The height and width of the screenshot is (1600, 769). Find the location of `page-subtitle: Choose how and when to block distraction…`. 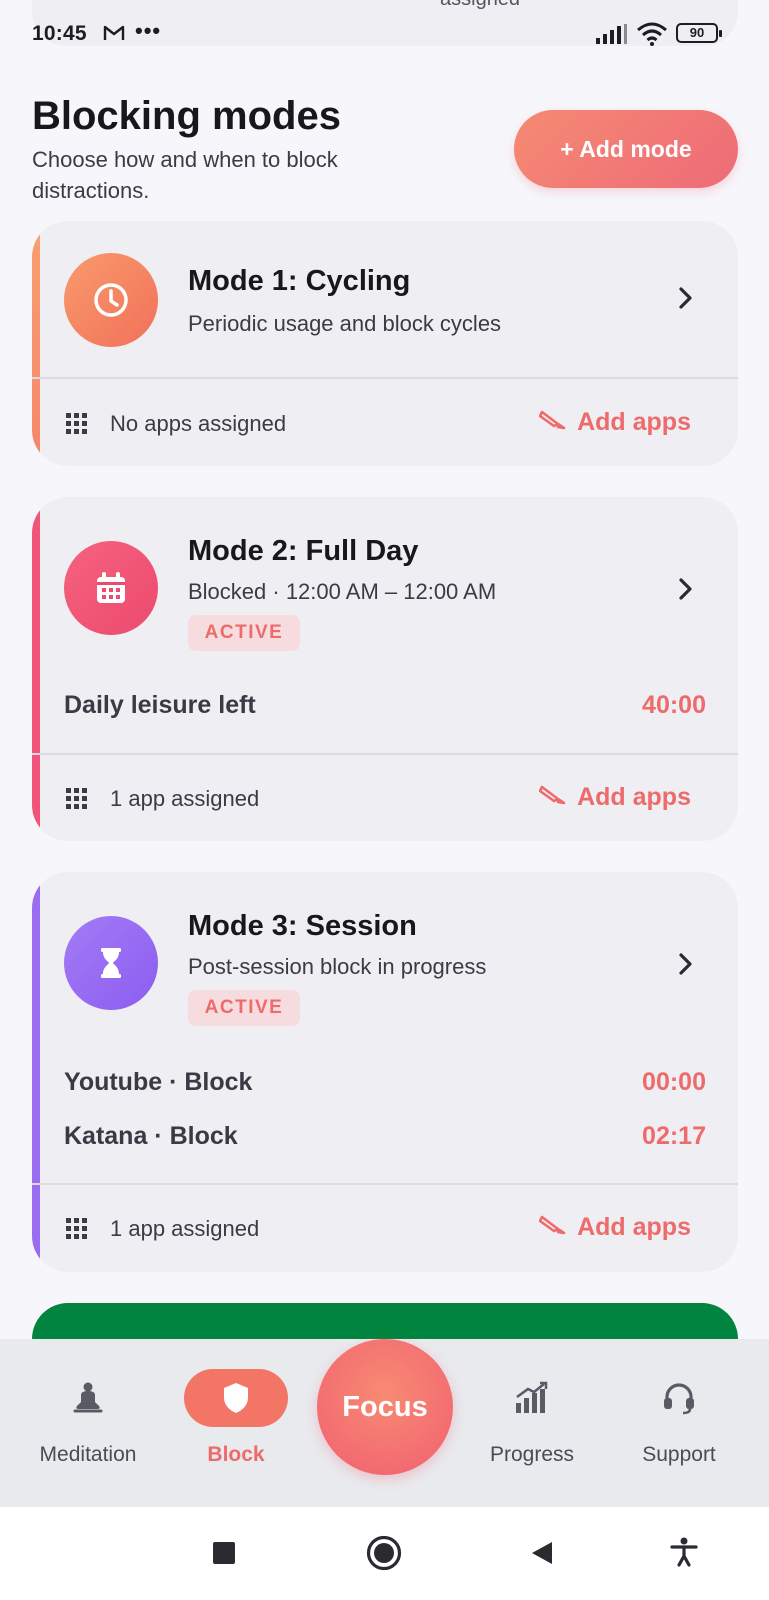

page-subtitle: Choose how and when to block distraction… is located at coordinates (185, 175).